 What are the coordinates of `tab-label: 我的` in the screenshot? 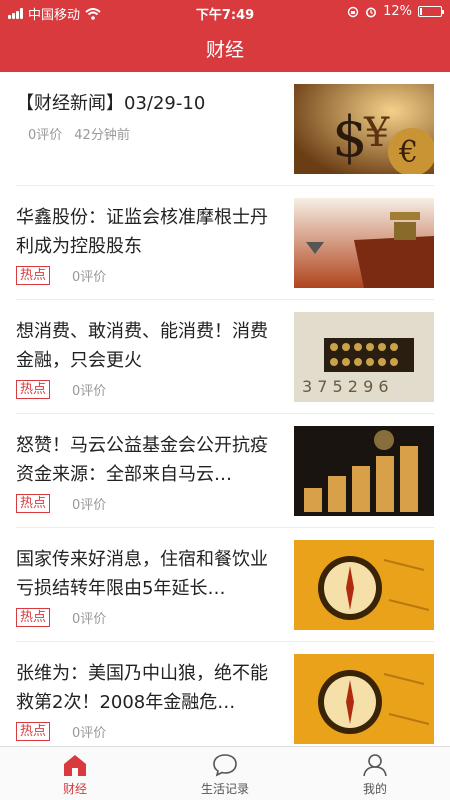 It's located at (374, 788).